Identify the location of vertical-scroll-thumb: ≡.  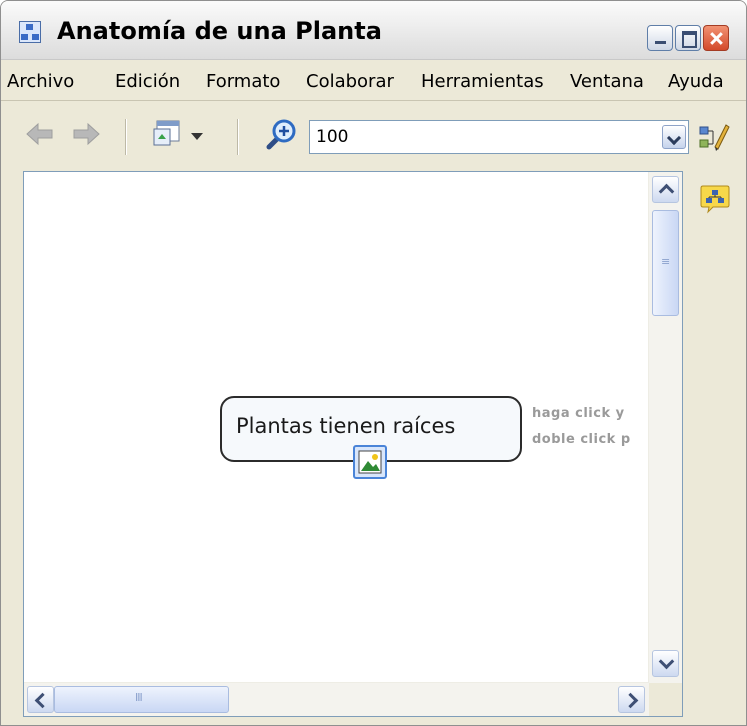
(665, 263).